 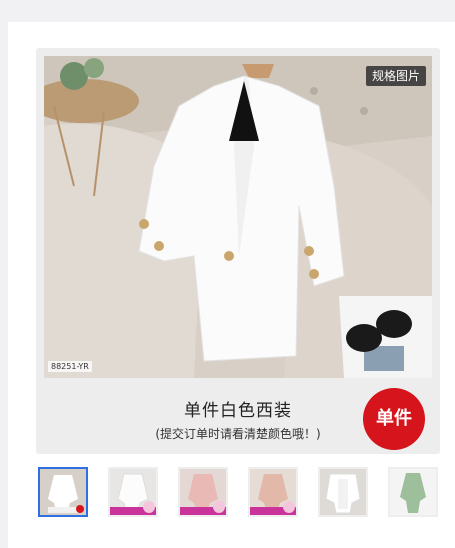 I want to click on thumbnail-white-set-variant, so click(x=343, y=492).